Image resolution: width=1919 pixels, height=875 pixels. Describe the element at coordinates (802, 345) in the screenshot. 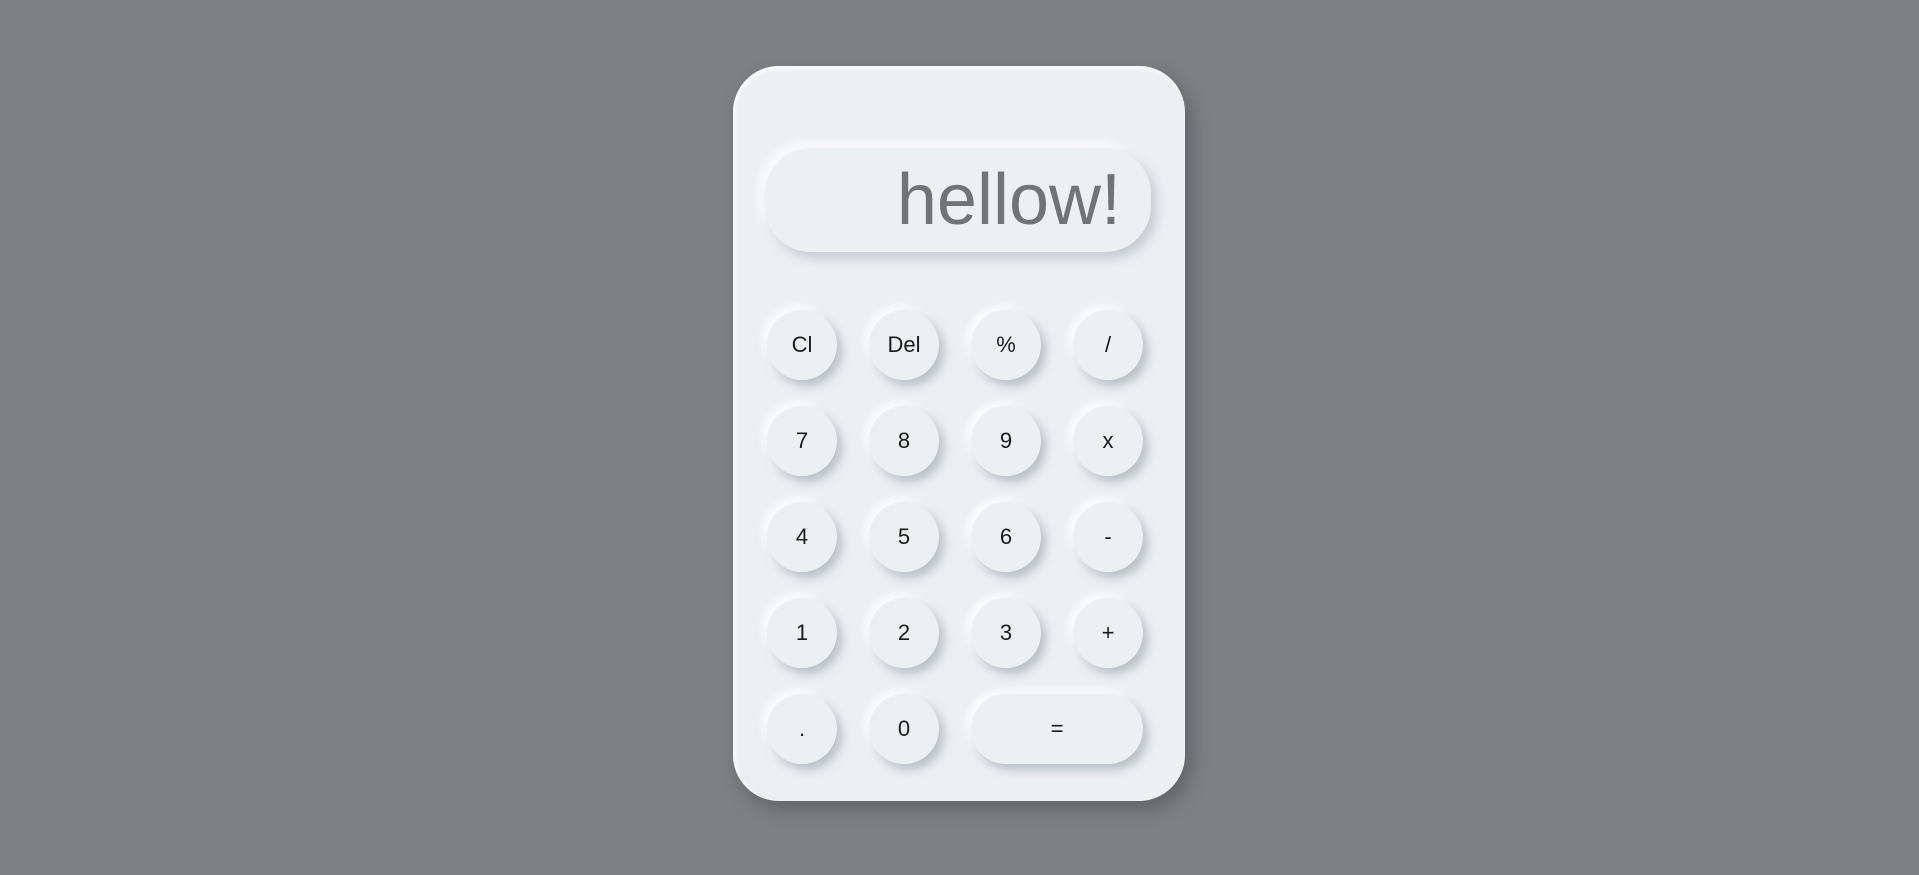

I see `clear-button: Cl` at that location.